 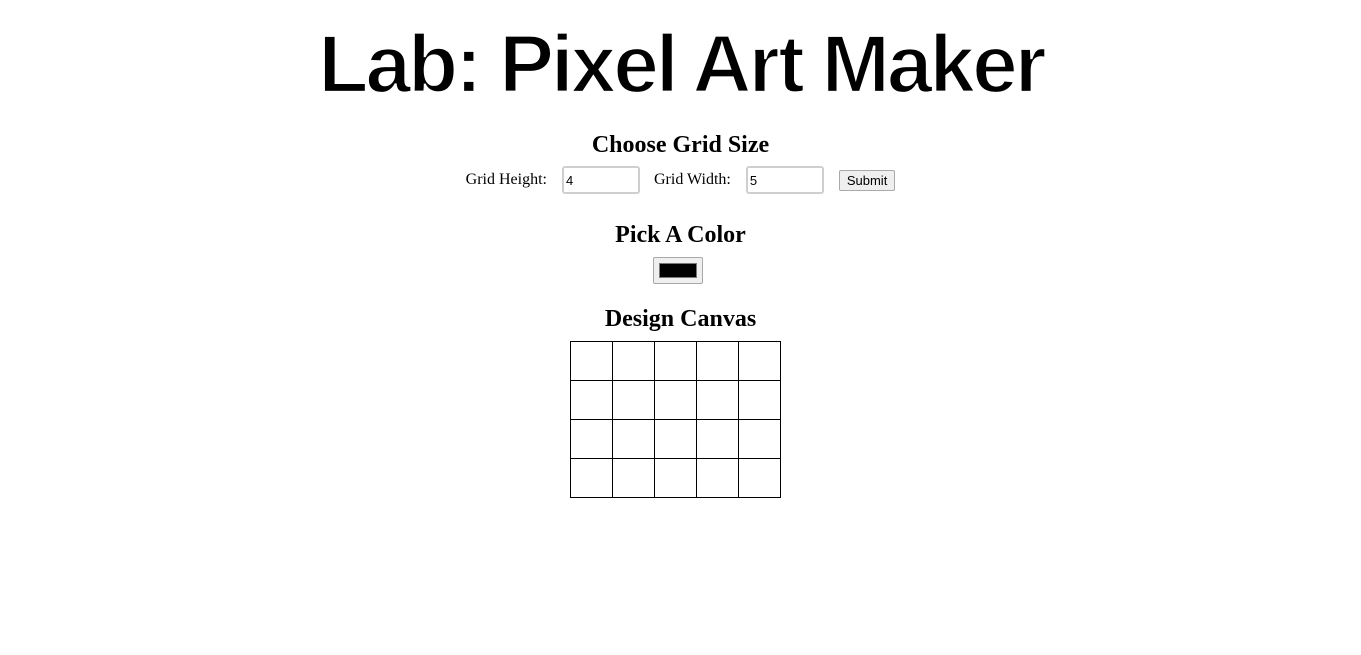 What do you see at coordinates (867, 180) in the screenshot?
I see `submit-button: Submit` at bounding box center [867, 180].